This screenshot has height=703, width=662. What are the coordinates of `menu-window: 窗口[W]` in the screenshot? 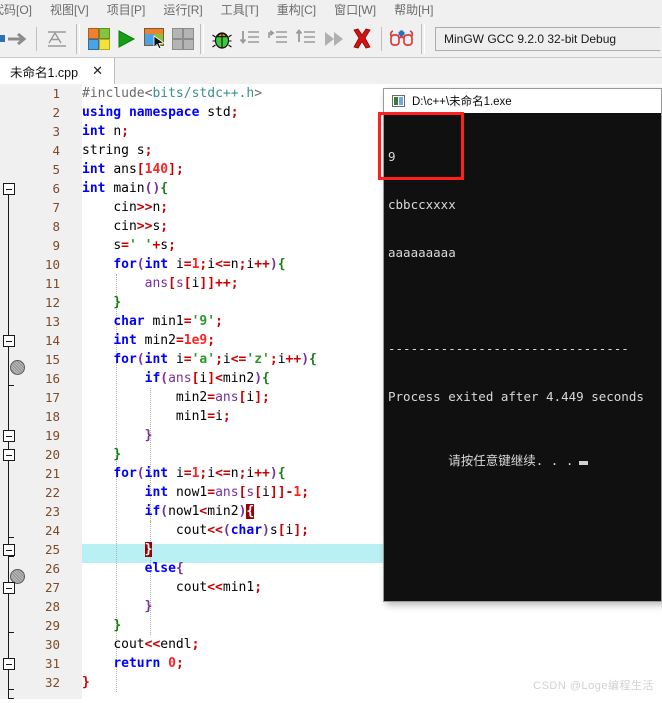 It's located at (355, 10).